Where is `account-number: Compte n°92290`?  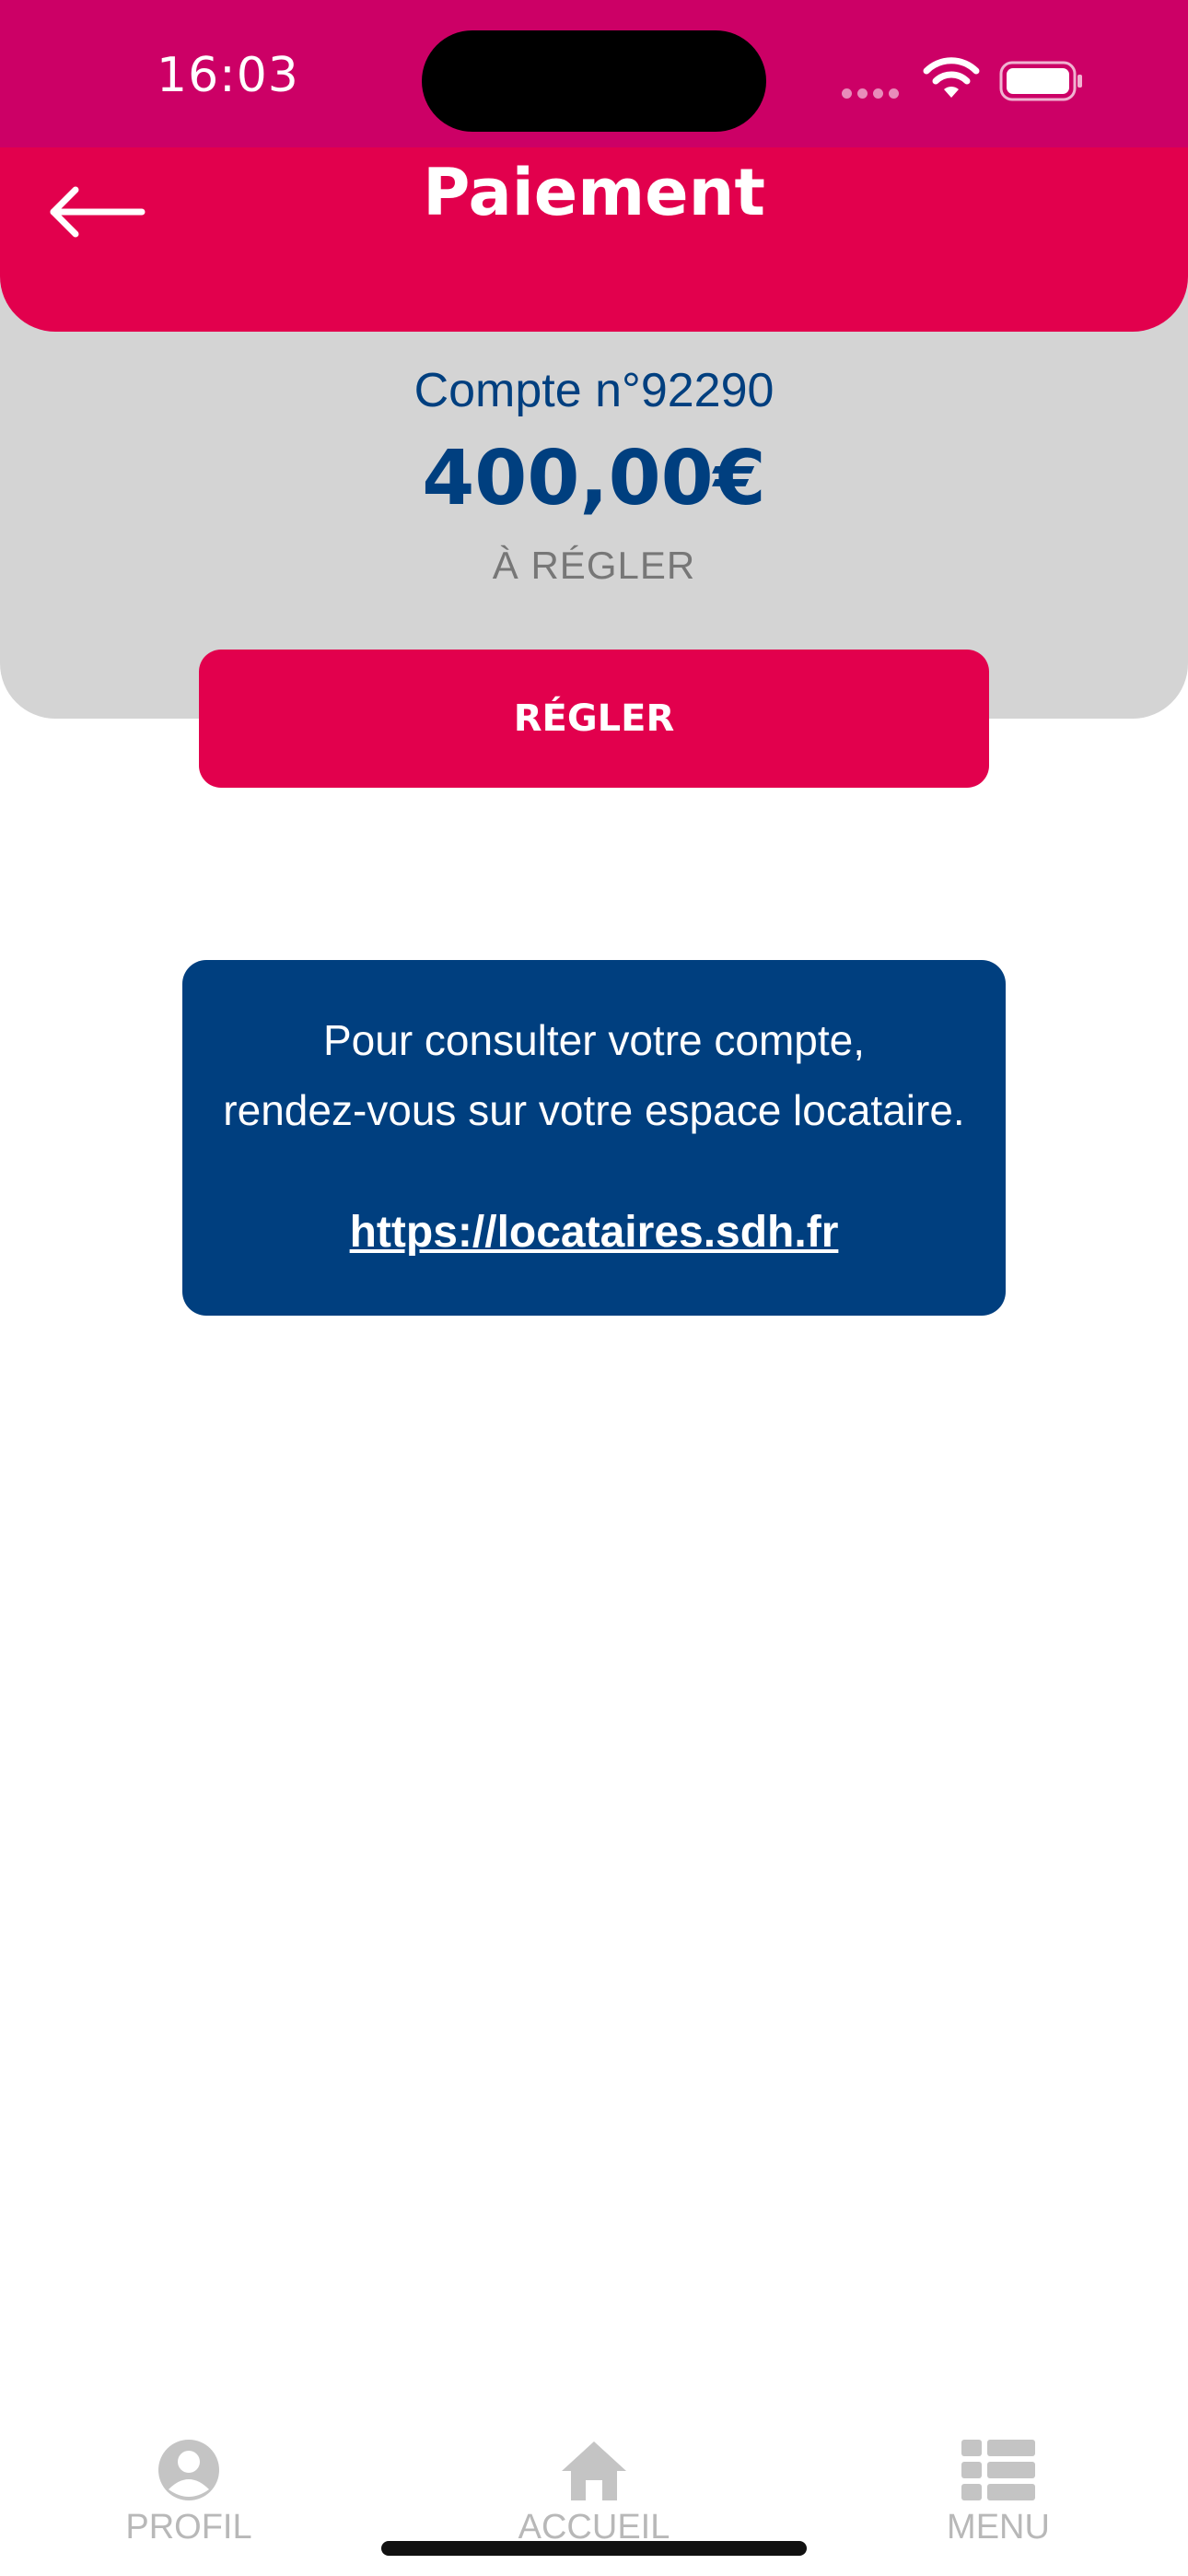
account-number: Compte n°92290 is located at coordinates (594, 390).